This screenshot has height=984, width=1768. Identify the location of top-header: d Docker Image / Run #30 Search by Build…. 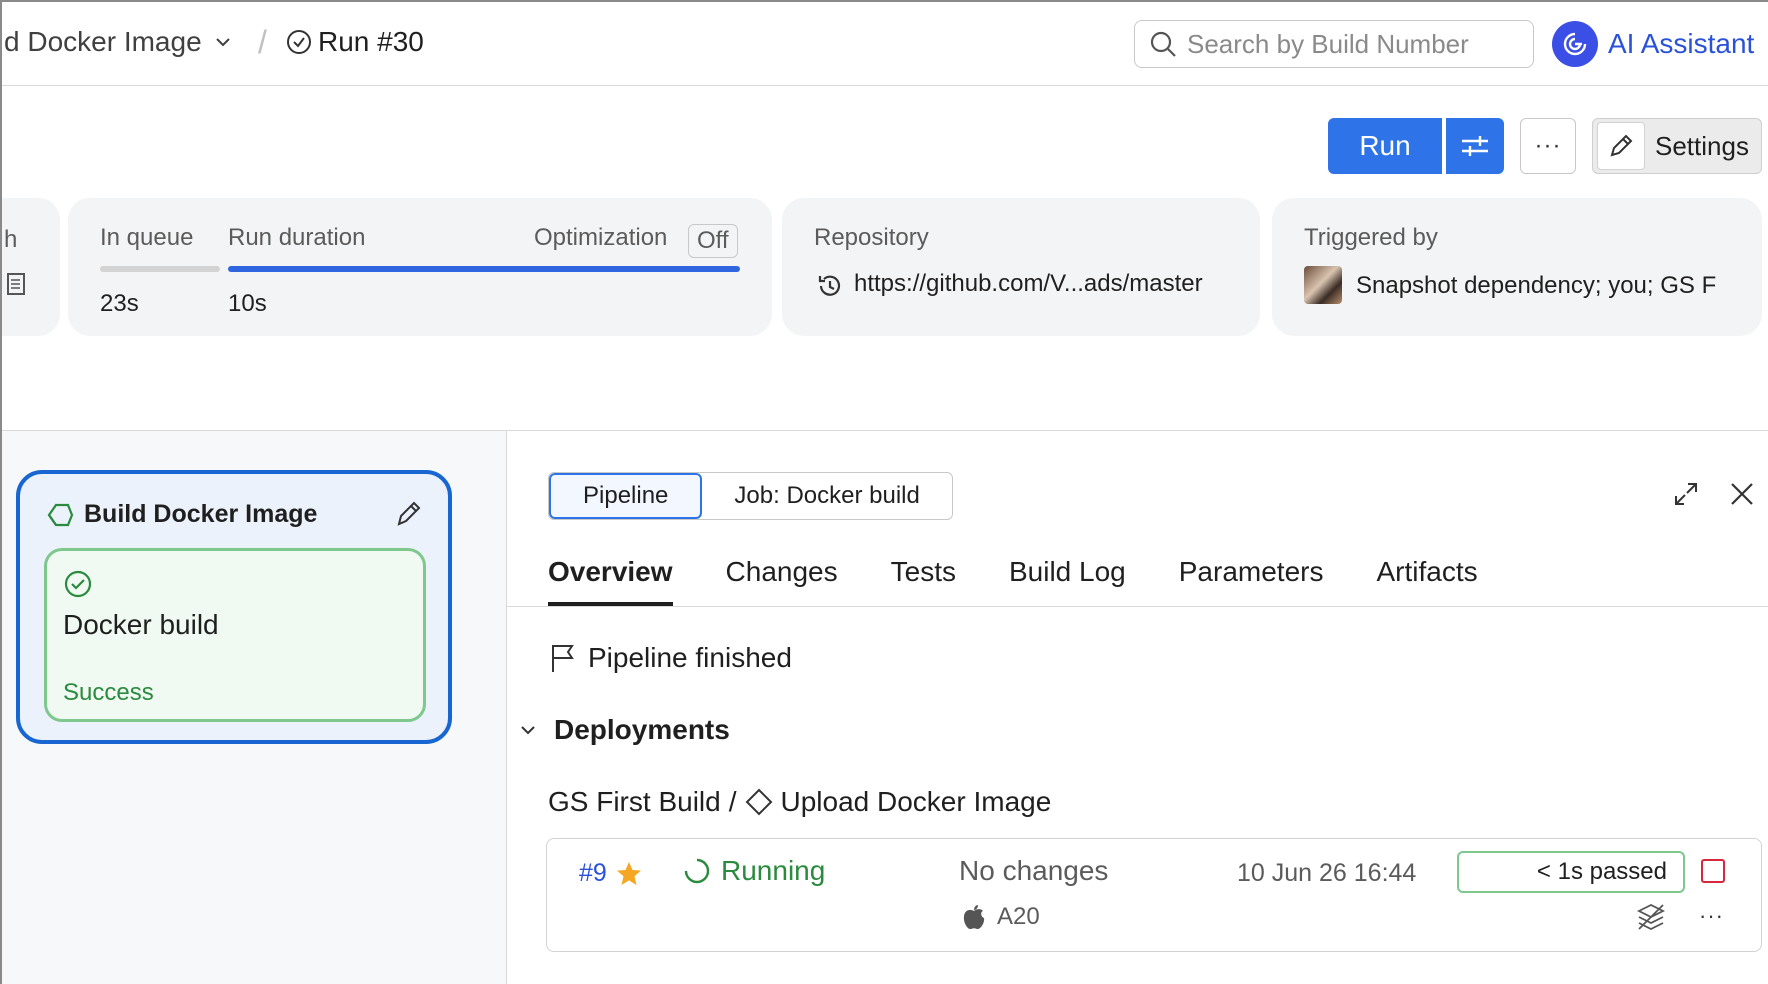
(885, 44).